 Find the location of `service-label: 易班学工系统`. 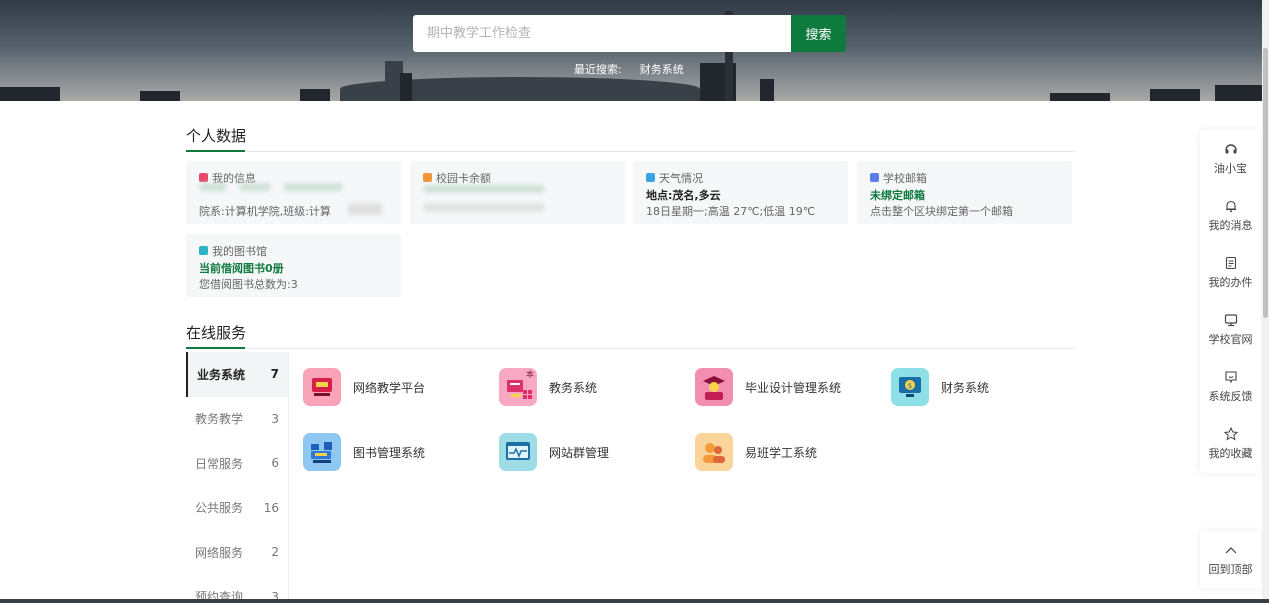

service-label: 易班学工系统 is located at coordinates (781, 452).